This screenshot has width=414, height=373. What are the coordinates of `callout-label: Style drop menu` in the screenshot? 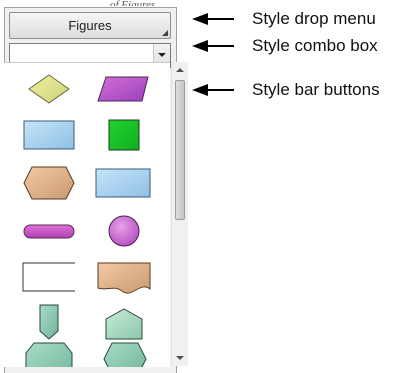 It's located at (314, 18).